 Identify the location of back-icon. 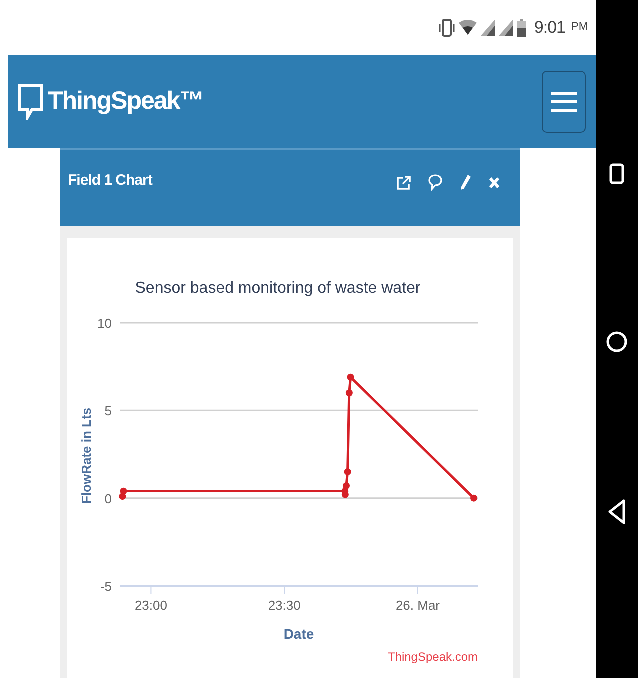
(617, 512).